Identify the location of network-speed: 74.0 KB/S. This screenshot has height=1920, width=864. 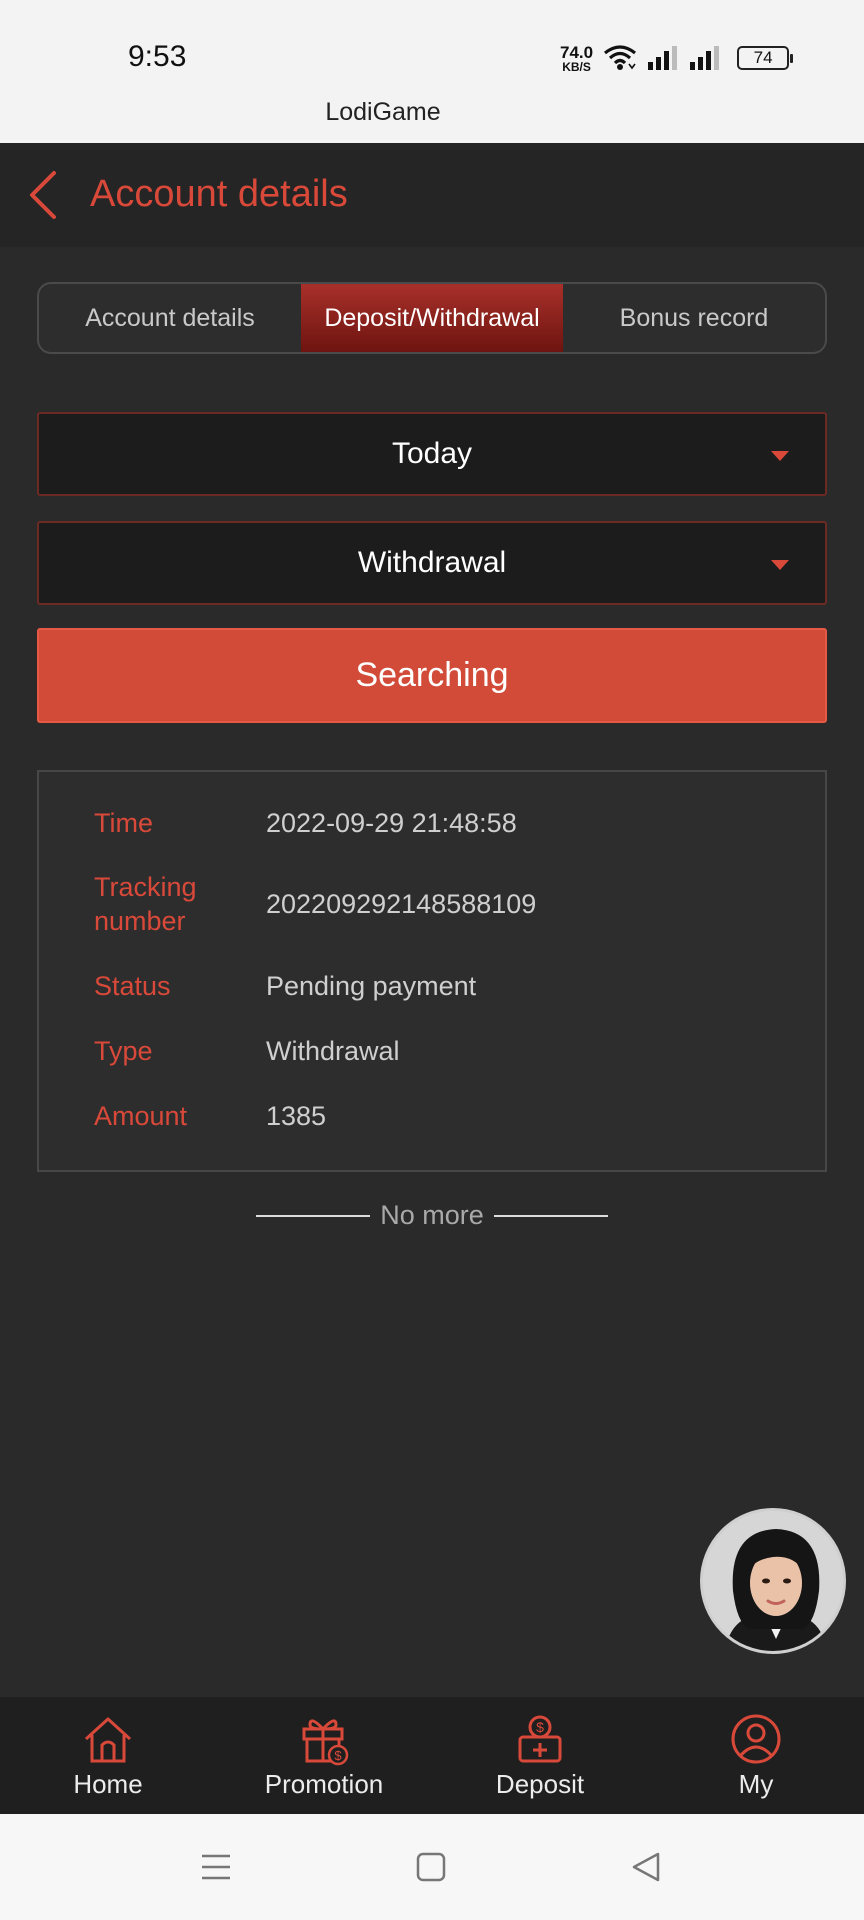
(576, 58).